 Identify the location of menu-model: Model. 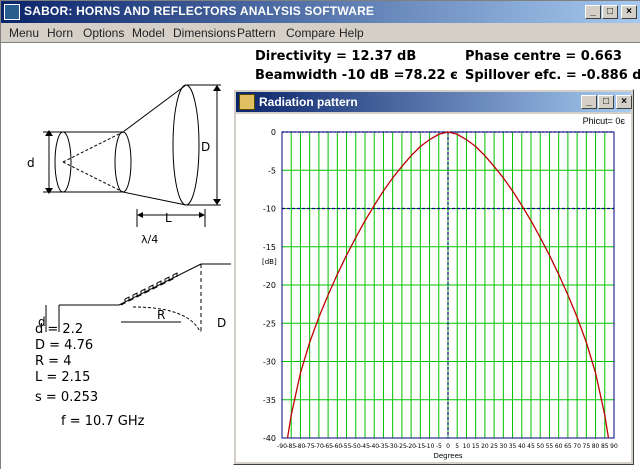
(148, 33).